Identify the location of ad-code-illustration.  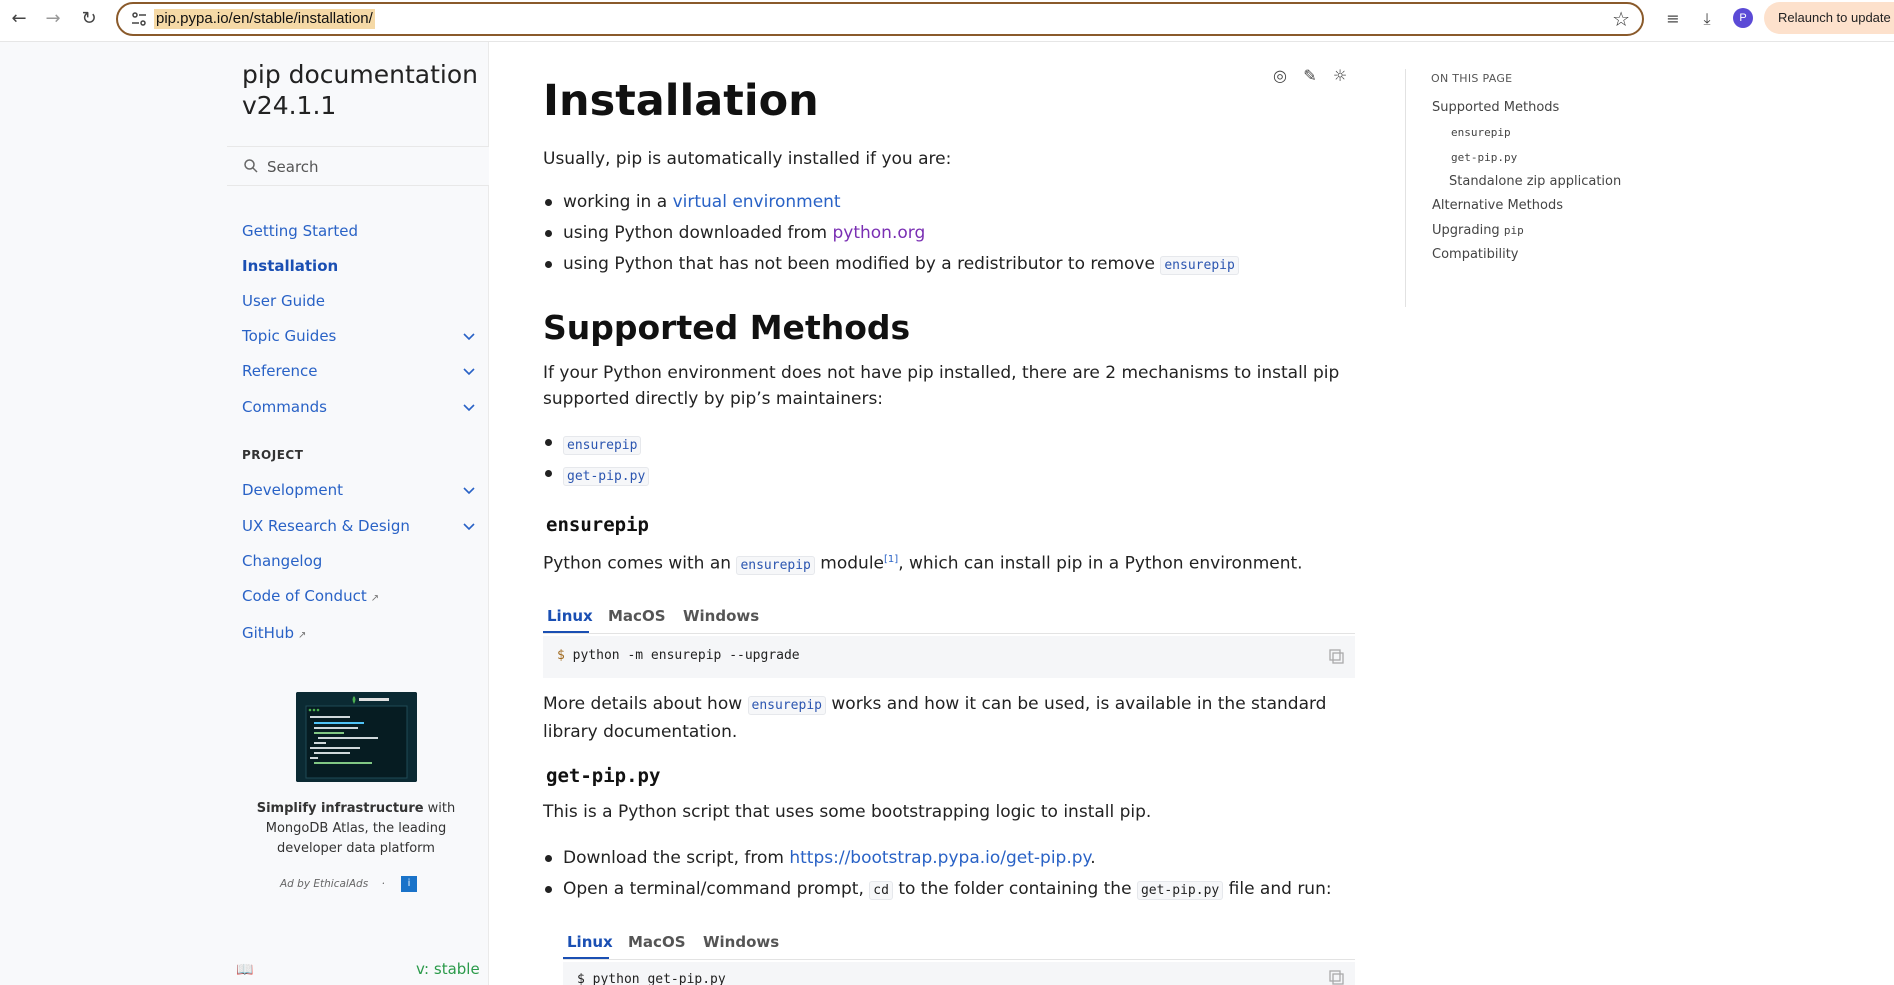
(356, 737).